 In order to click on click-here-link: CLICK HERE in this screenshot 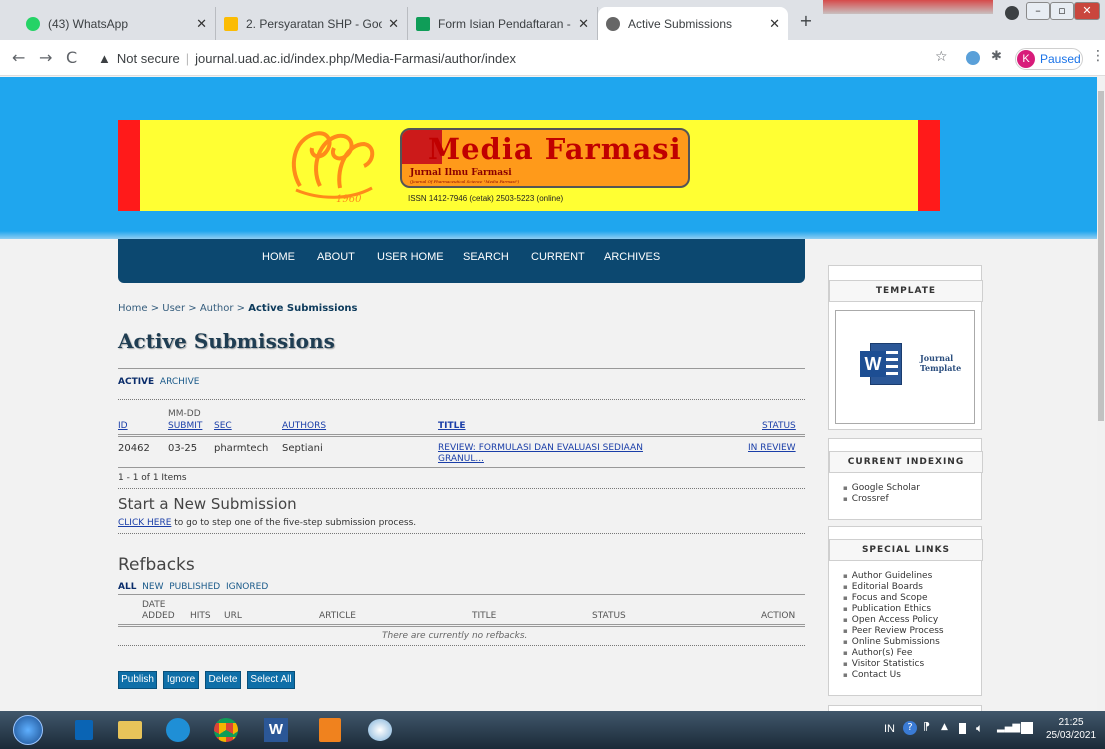, I will do `click(144, 523)`.